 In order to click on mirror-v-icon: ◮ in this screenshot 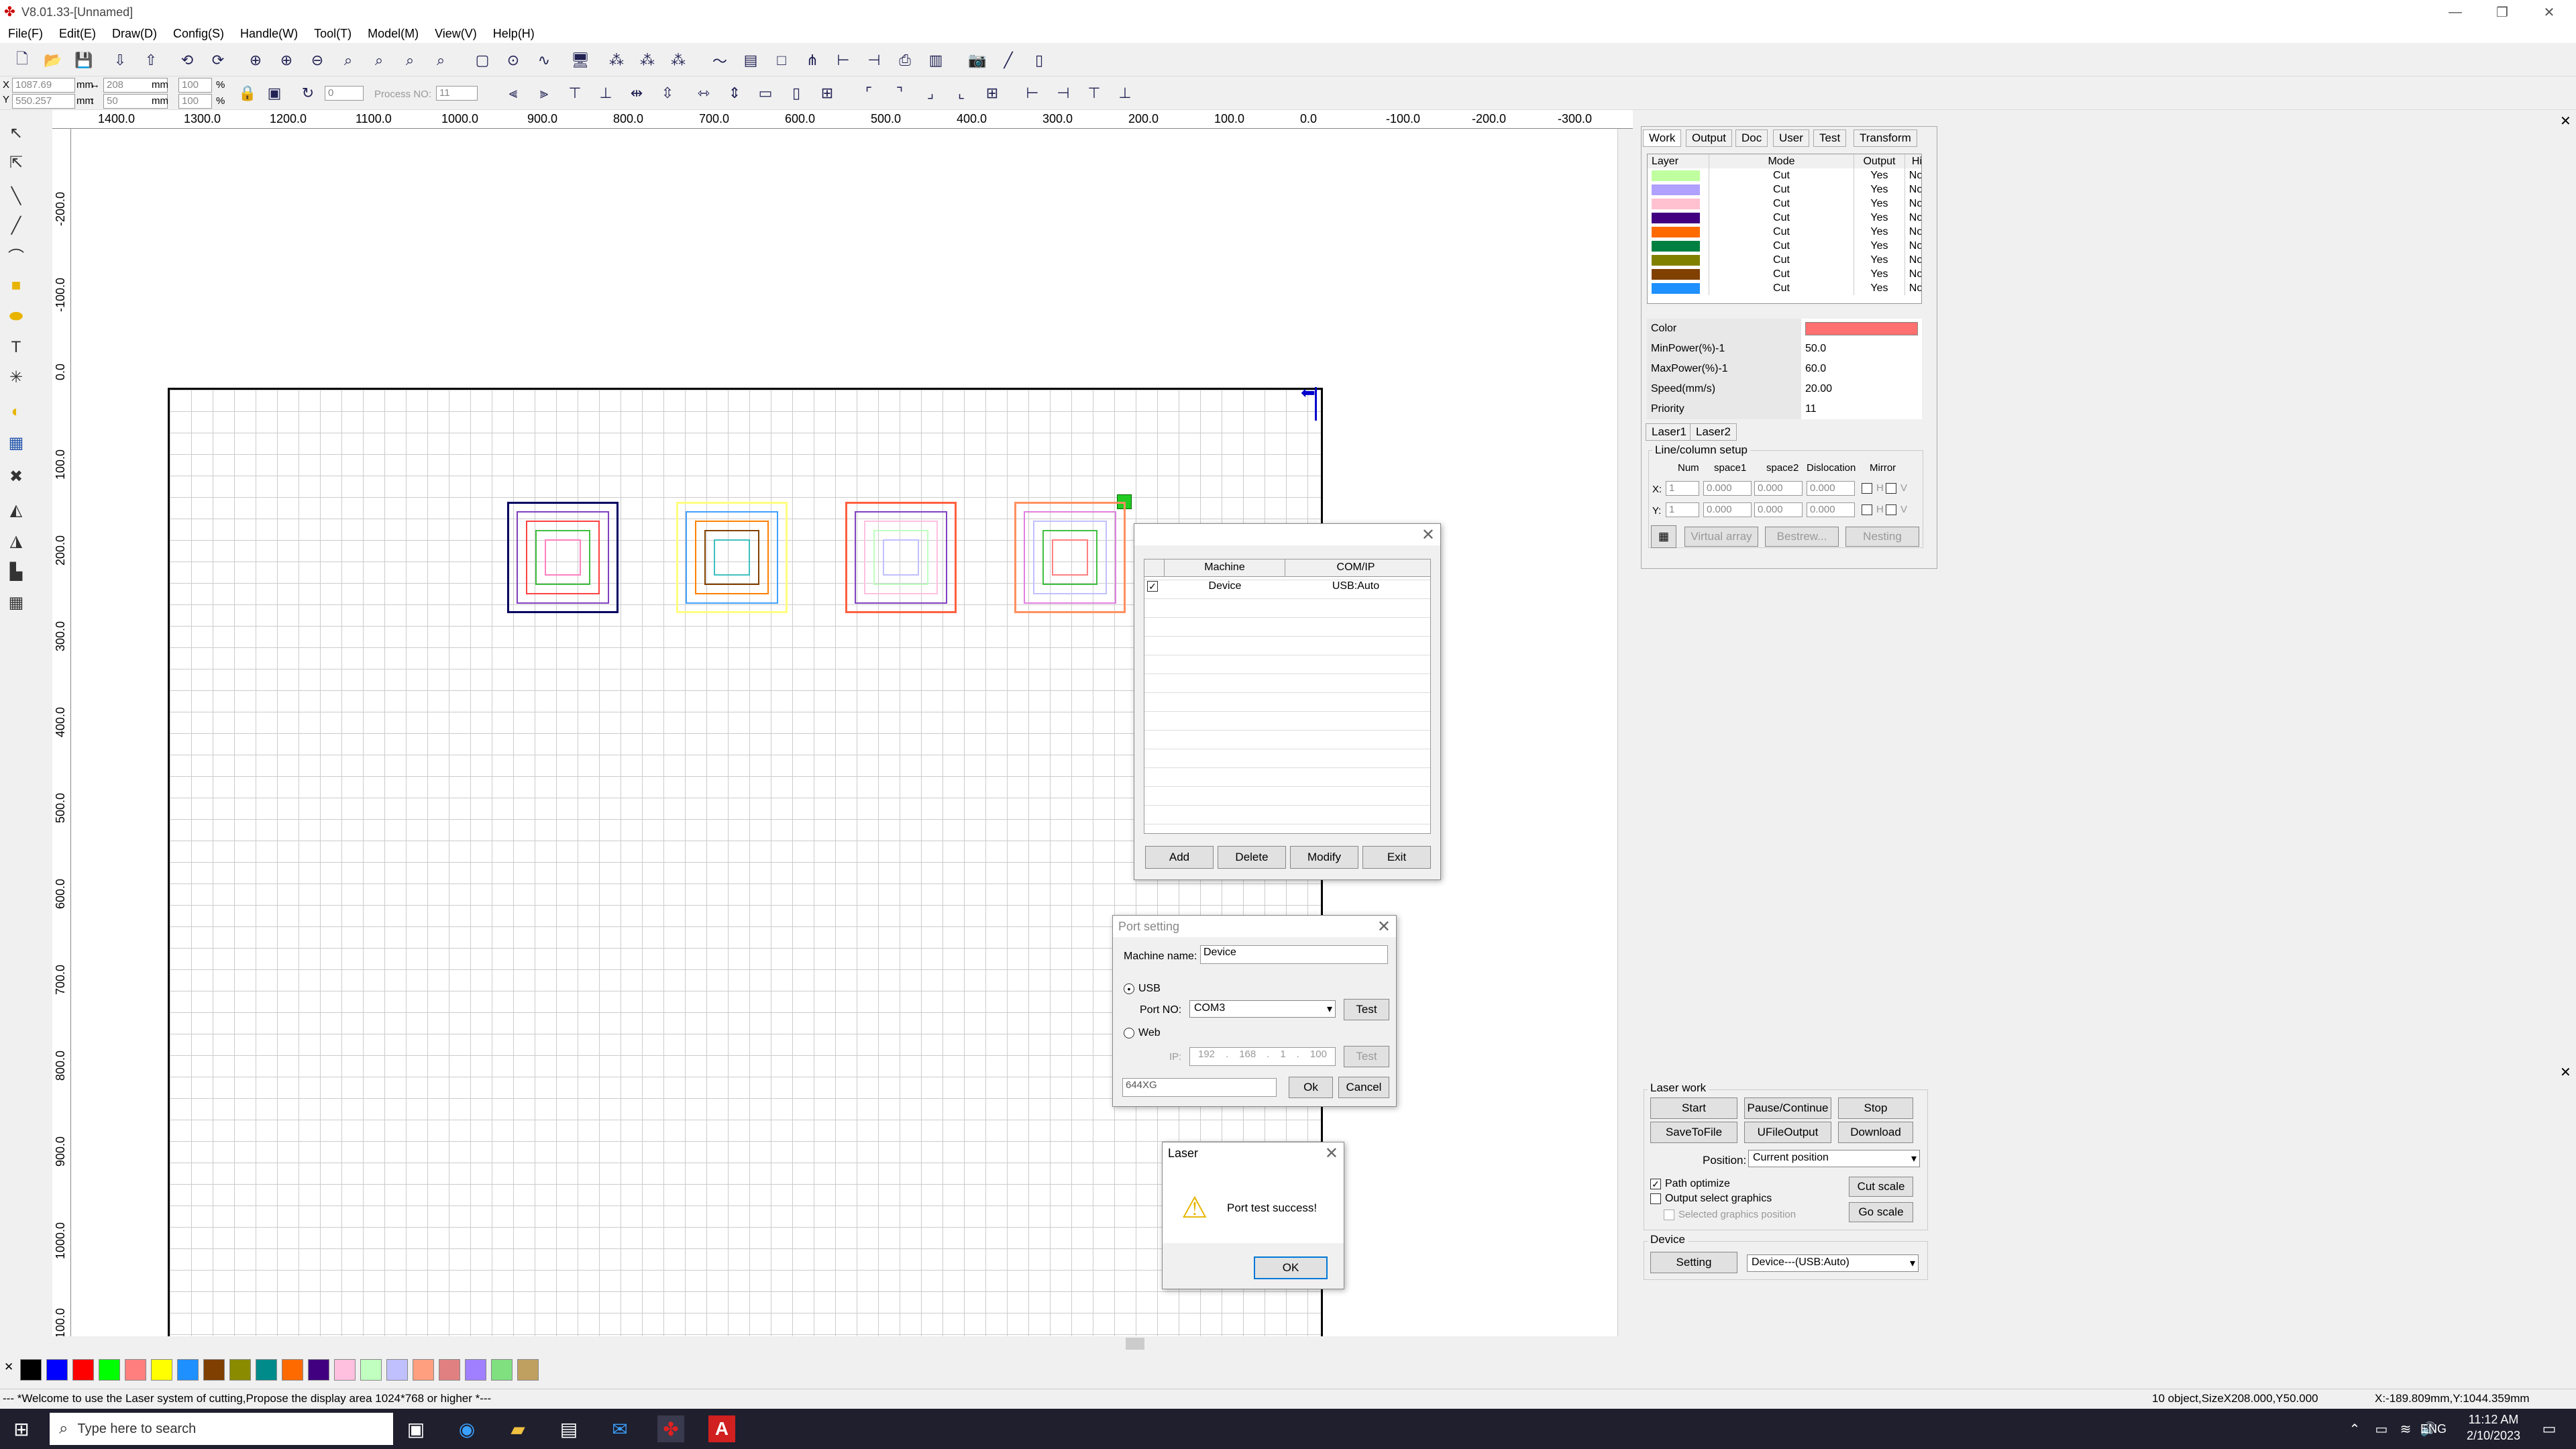, I will do `click(16, 540)`.